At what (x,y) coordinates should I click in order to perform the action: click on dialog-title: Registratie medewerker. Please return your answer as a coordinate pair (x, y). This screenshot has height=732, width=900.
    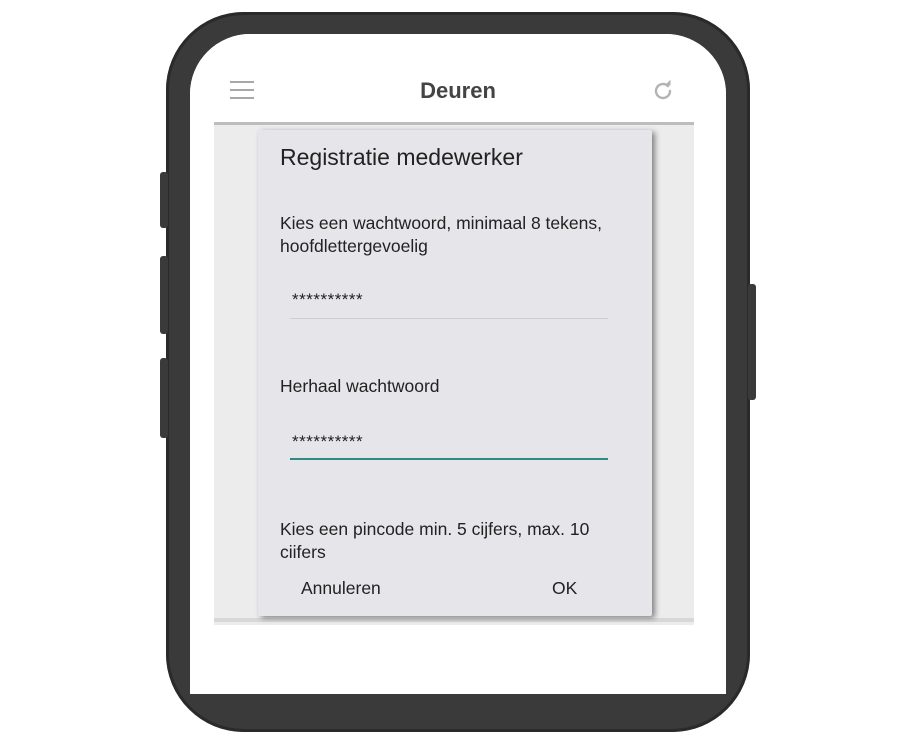
    Looking at the image, I should click on (401, 157).